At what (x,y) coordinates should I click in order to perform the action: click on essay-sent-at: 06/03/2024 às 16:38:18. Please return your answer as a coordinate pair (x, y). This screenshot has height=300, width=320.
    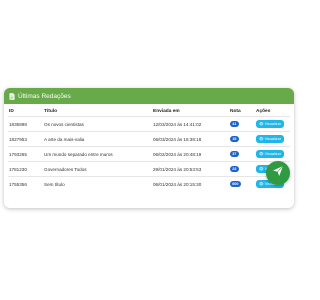
    Looking at the image, I should click on (190, 139).